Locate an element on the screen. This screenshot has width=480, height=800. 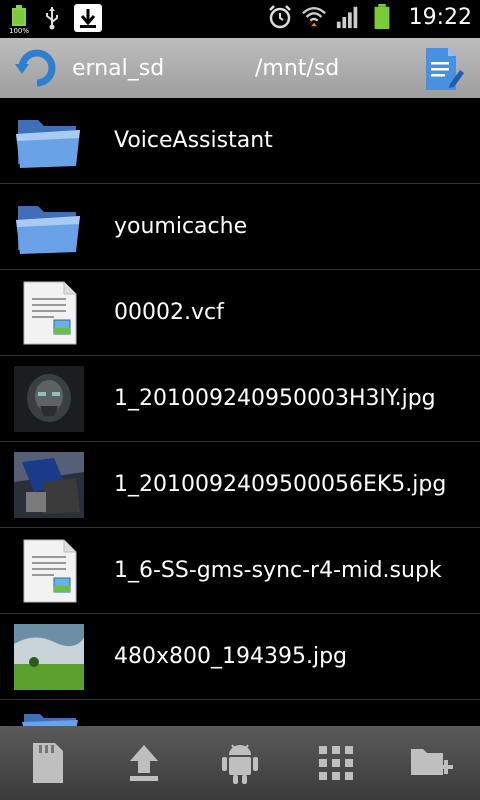
battery-full-icon is located at coordinates (382, 17).